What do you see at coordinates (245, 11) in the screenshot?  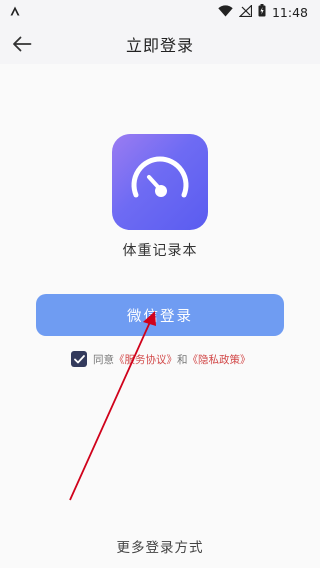 I see `signal-no-sim-icon` at bounding box center [245, 11].